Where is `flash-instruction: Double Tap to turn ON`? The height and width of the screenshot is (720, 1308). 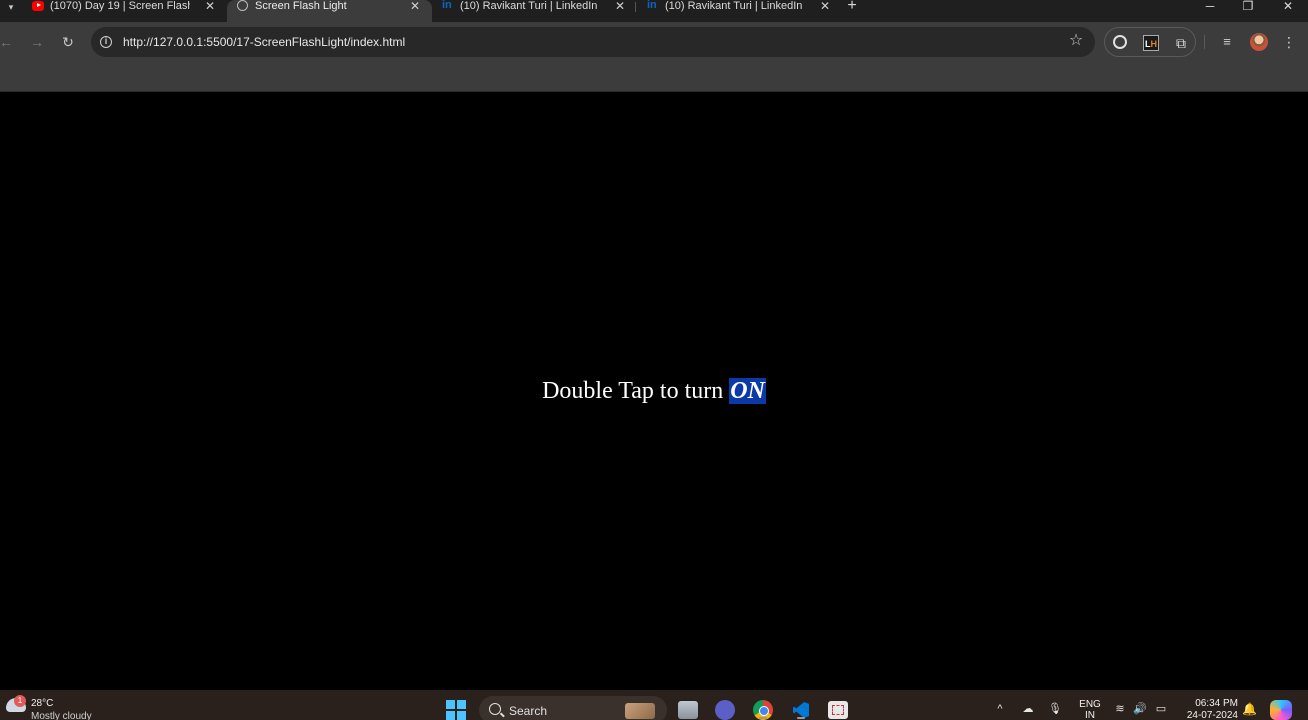 flash-instruction: Double Tap to turn ON is located at coordinates (654, 391).